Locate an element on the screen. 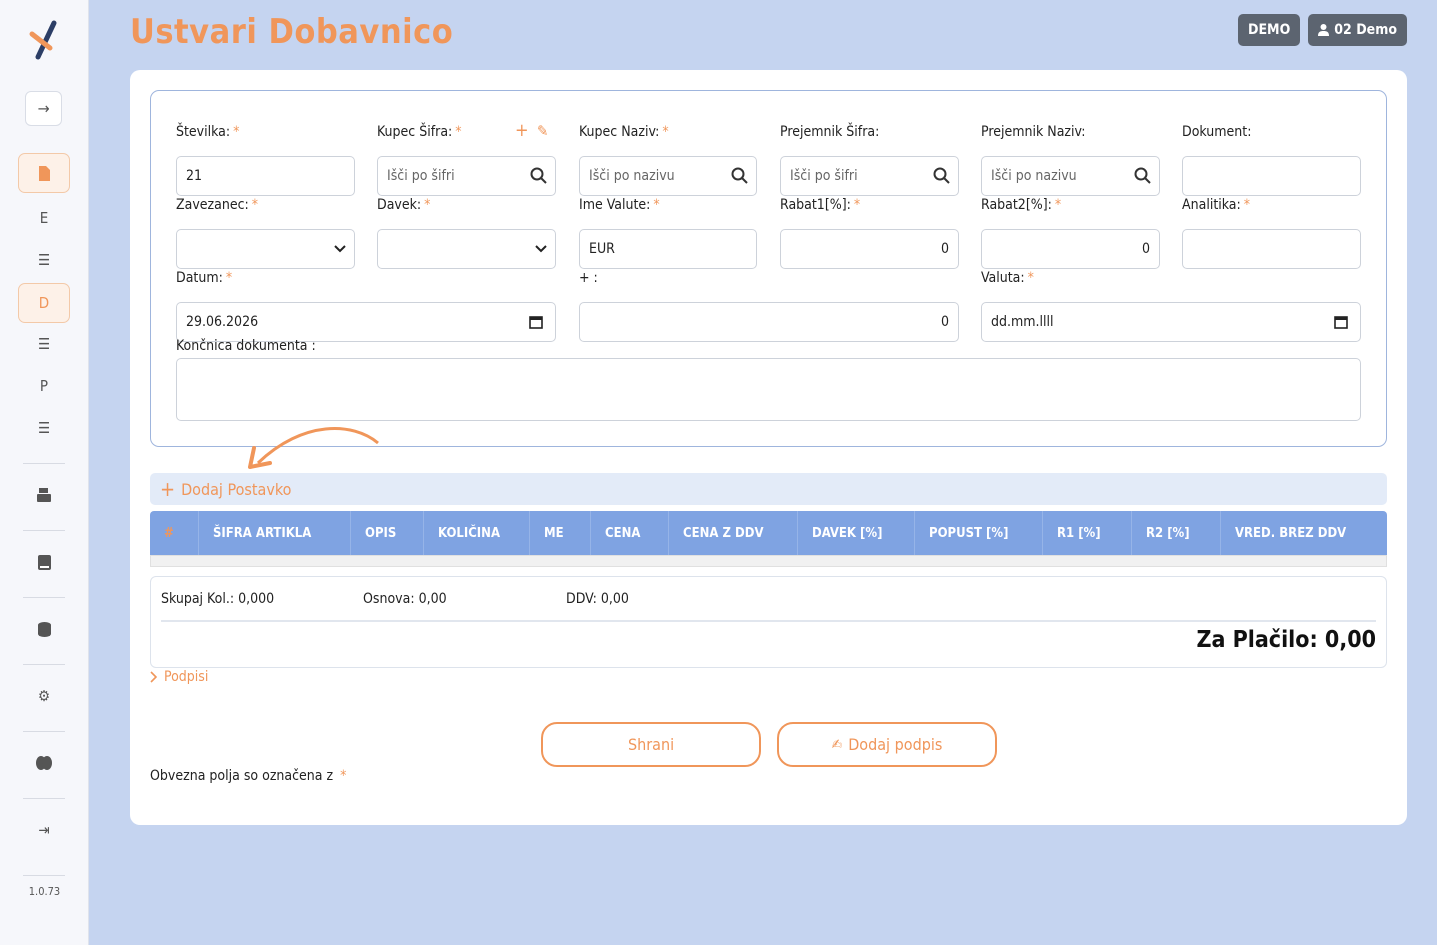 Image resolution: width=1437 pixels, height=945 pixels. plus-input: 0 is located at coordinates (769, 322).